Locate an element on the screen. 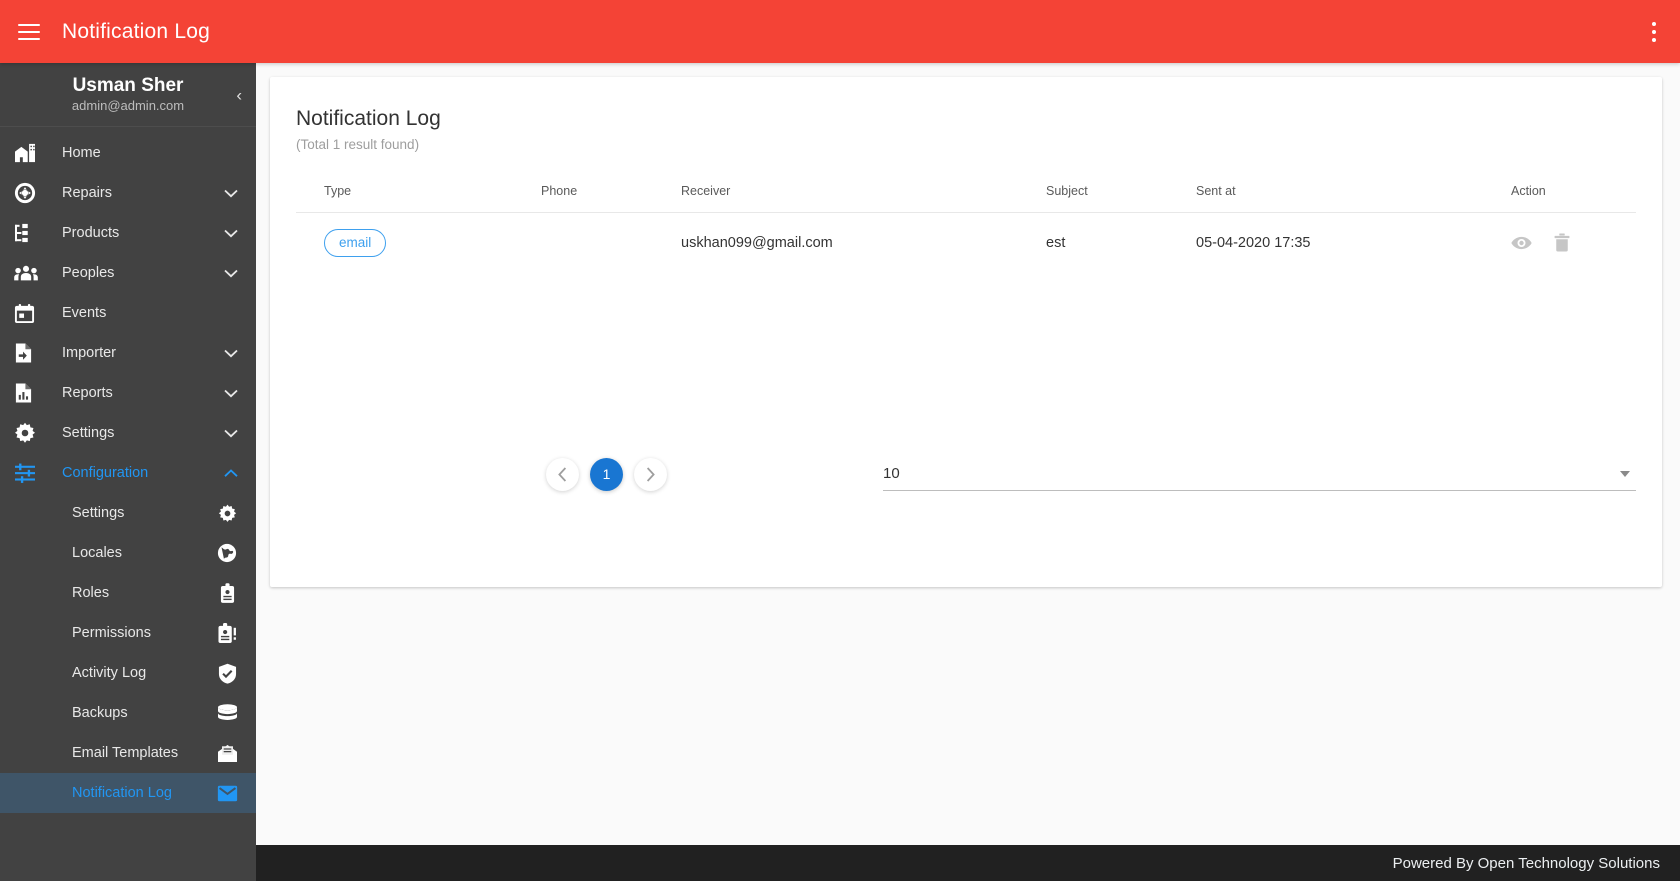 This screenshot has width=1680, height=881. cell-receiver: uskhan099@gmail.com is located at coordinates (757, 242).